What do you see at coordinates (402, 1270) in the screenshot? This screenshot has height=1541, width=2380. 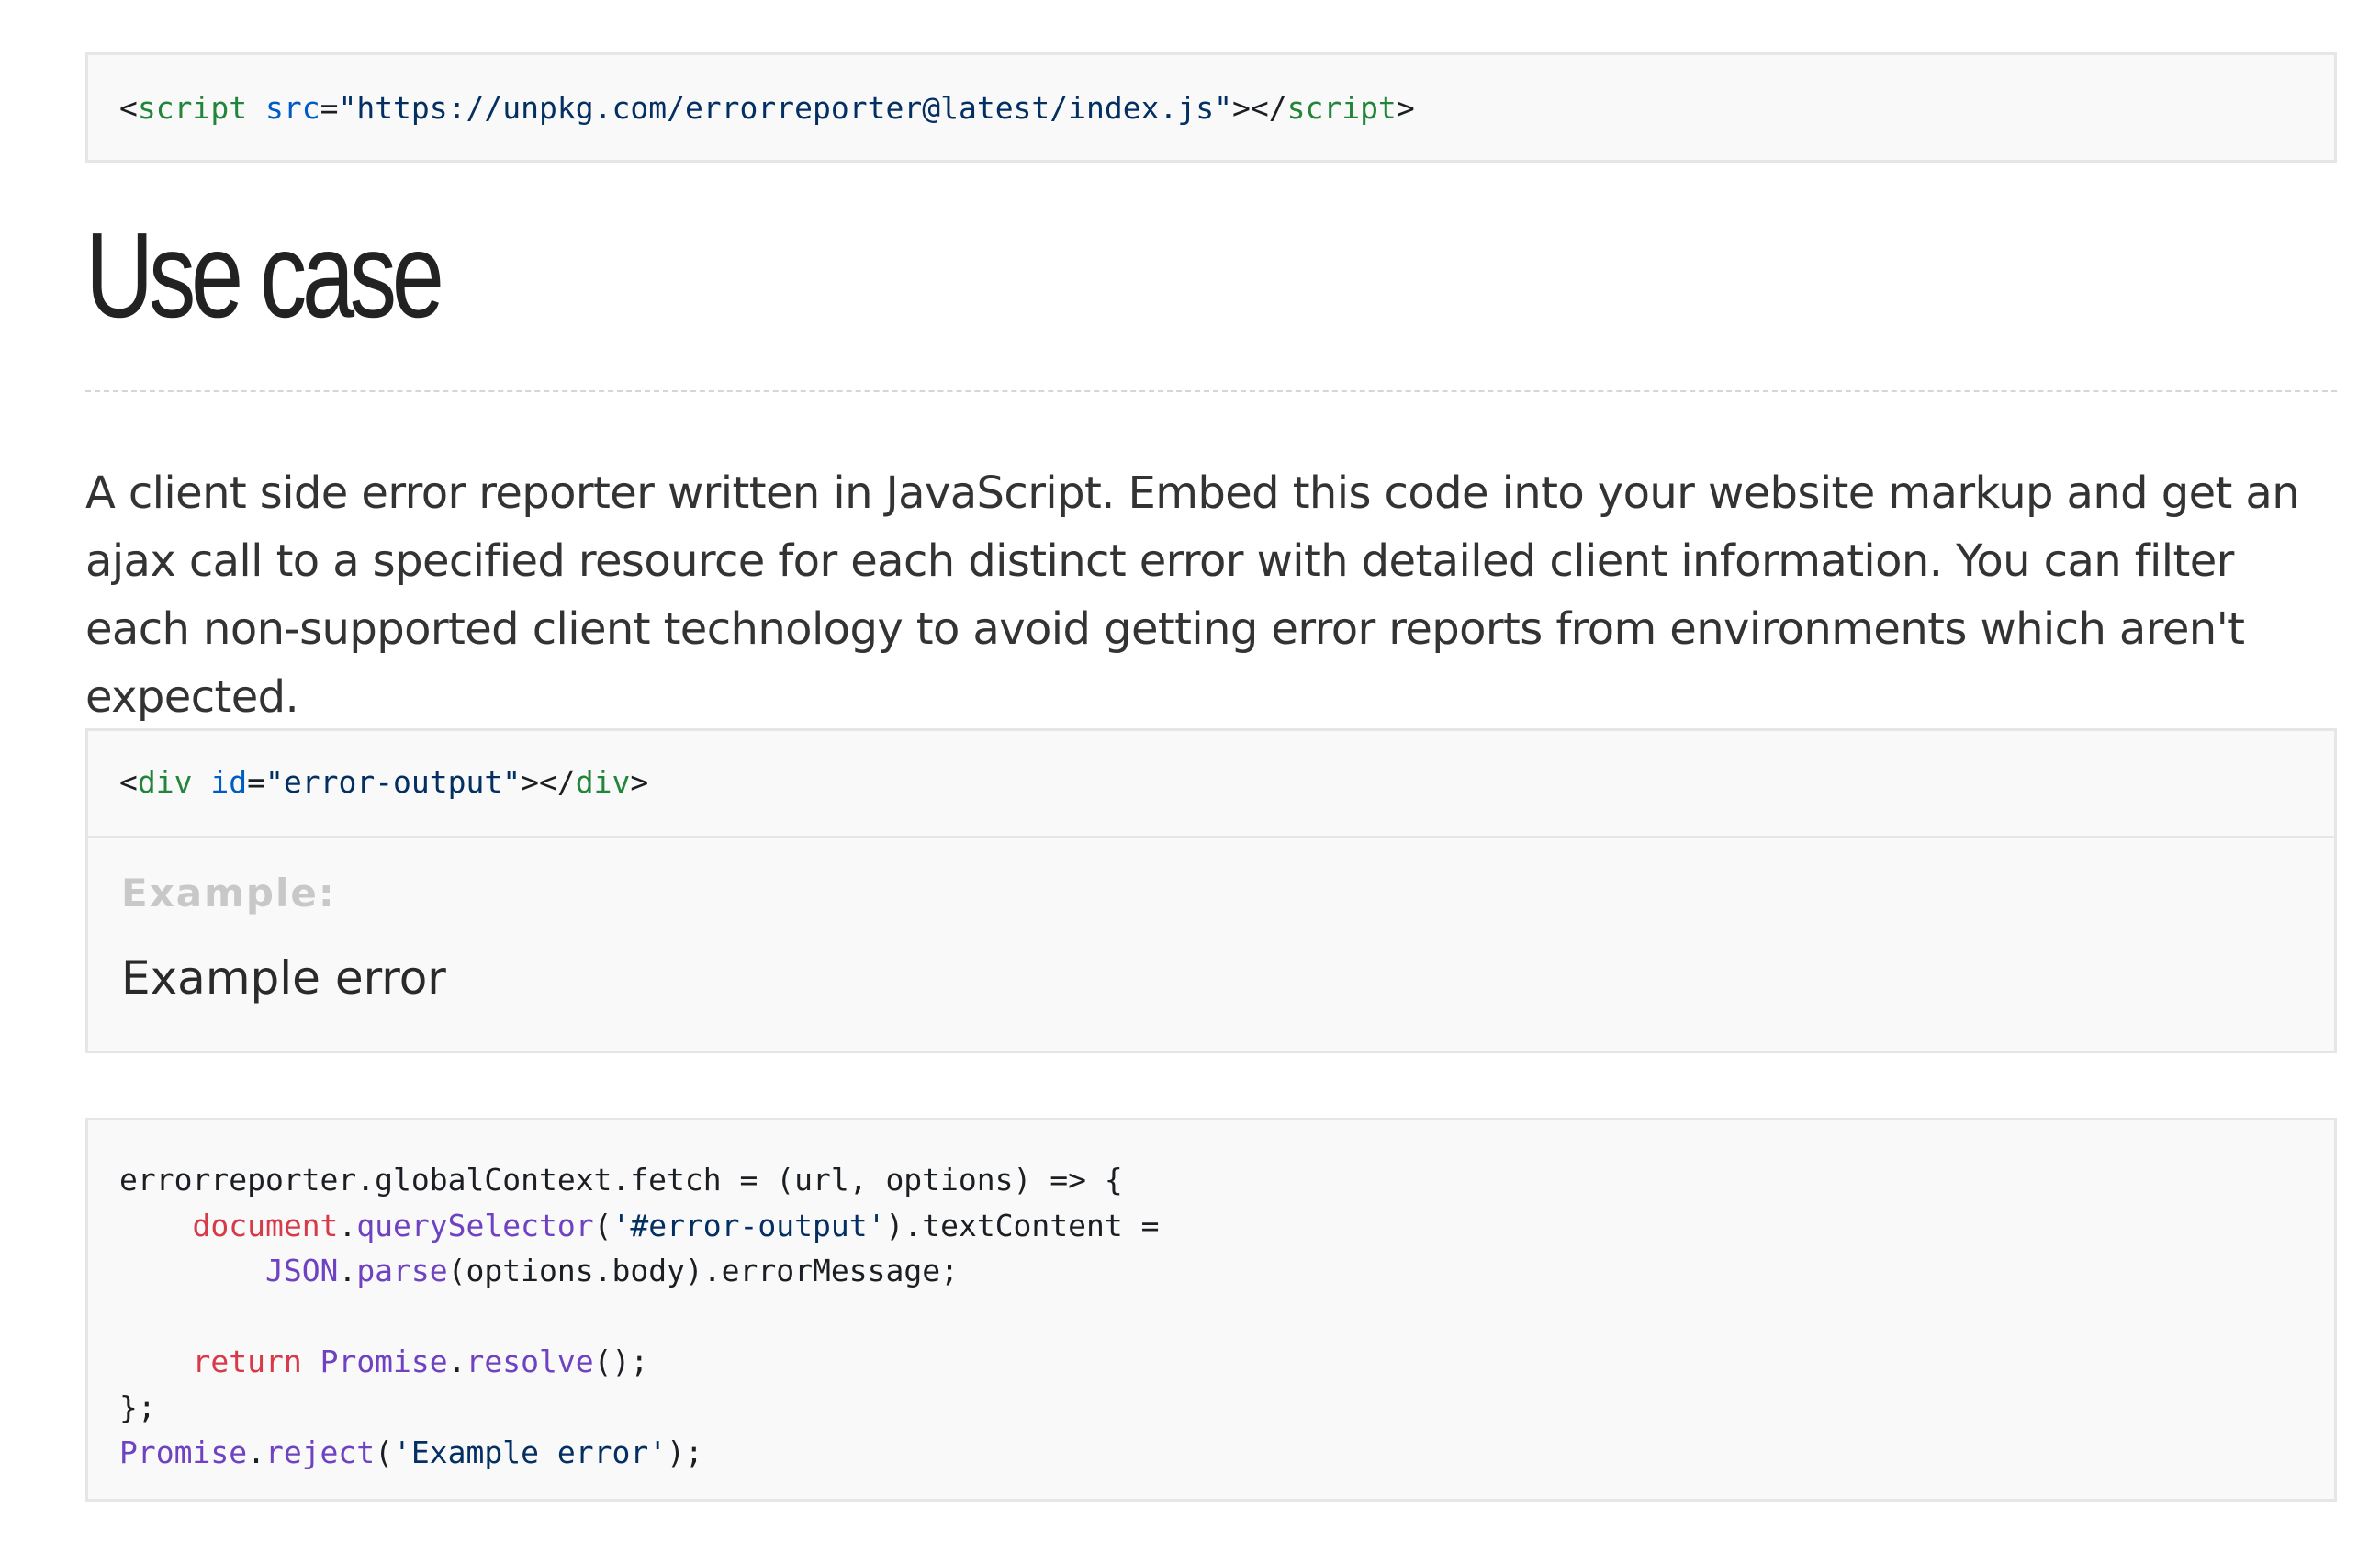 I see `code-function: parse` at bounding box center [402, 1270].